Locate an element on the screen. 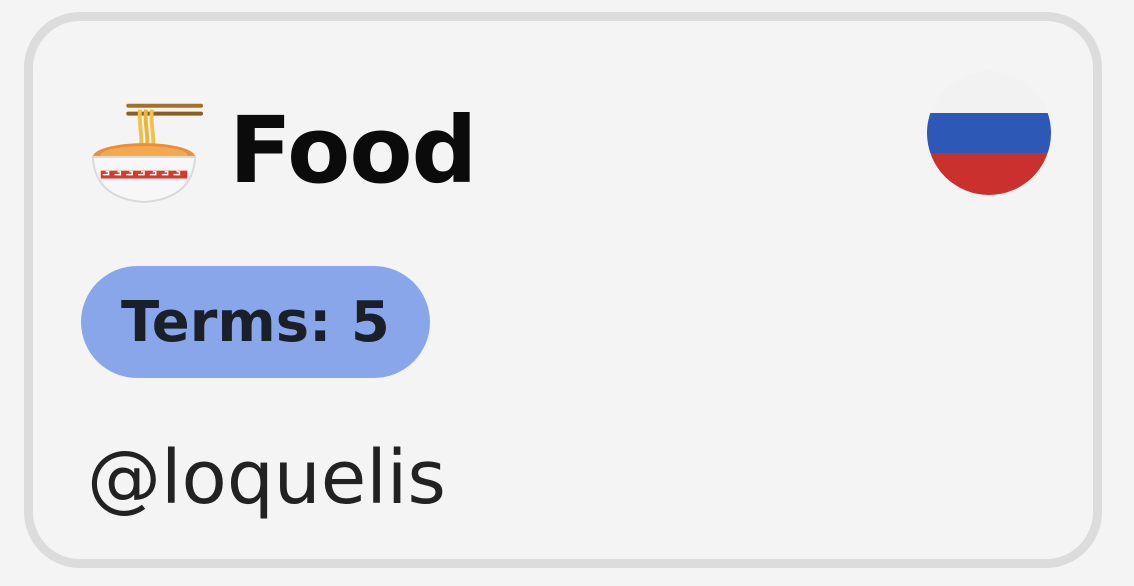  terms-count-label: Terms: 5 is located at coordinates (255, 322).